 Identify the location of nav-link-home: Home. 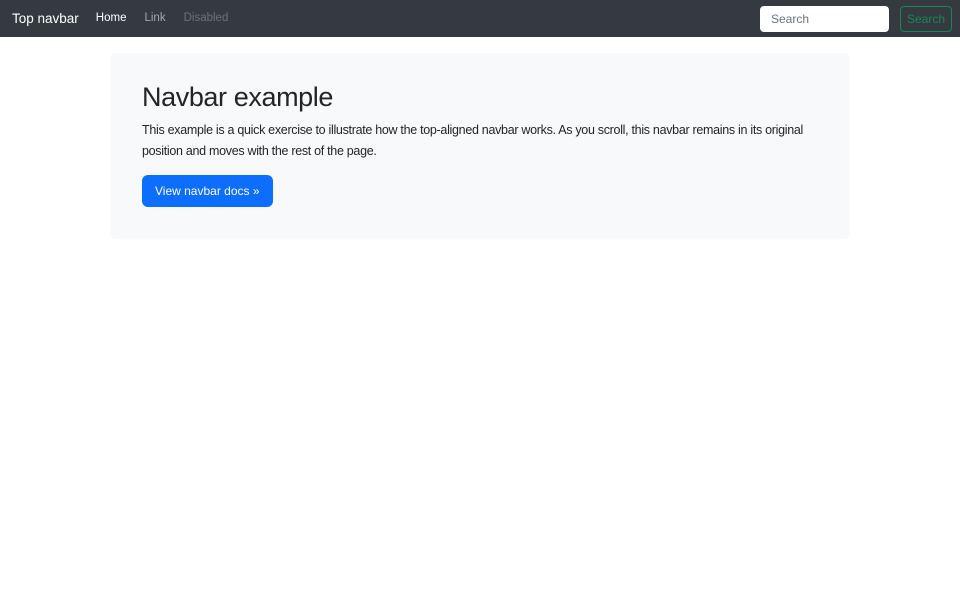
(111, 18).